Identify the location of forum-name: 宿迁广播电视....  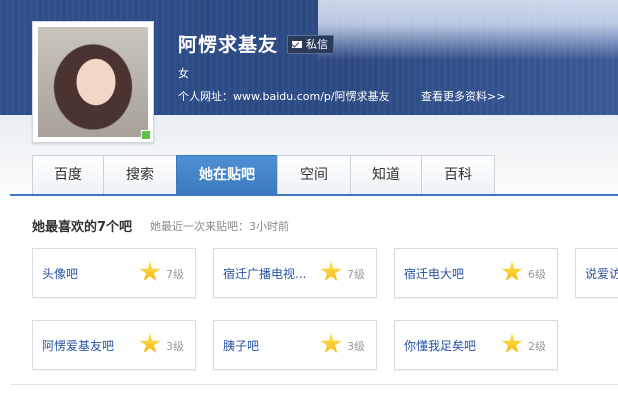
(265, 274).